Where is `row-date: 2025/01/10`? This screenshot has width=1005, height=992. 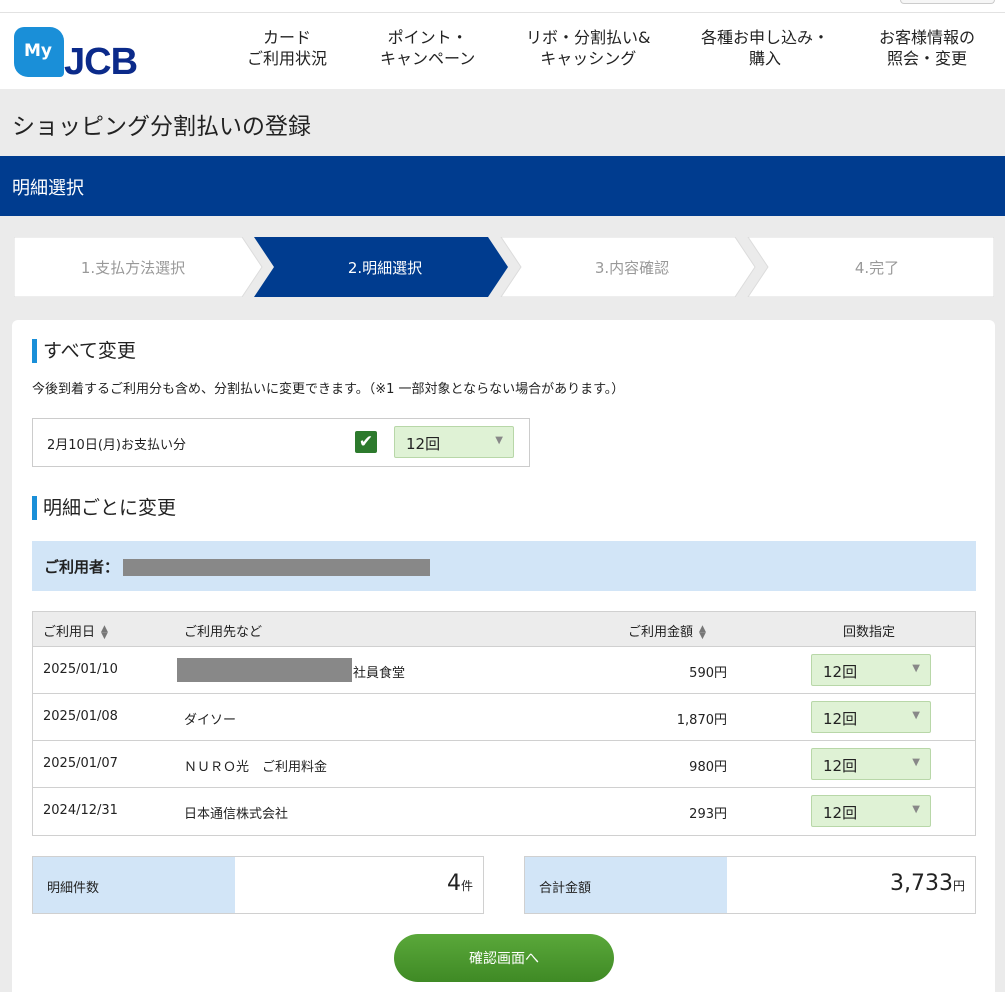 row-date: 2025/01/10 is located at coordinates (80, 669).